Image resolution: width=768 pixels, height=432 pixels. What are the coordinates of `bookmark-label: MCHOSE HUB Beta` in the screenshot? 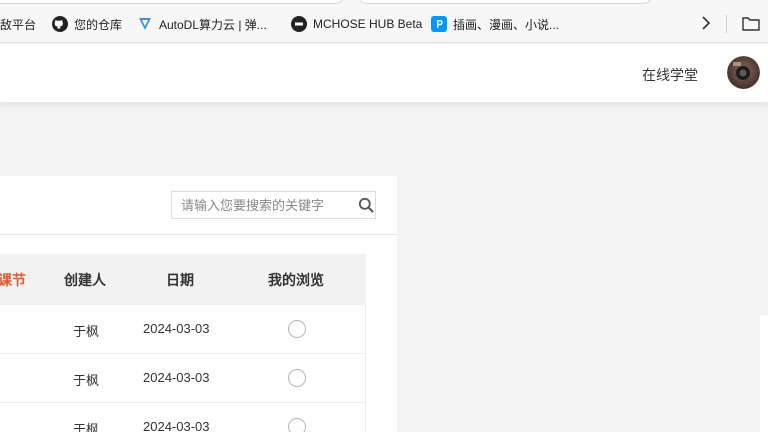 It's located at (368, 24).